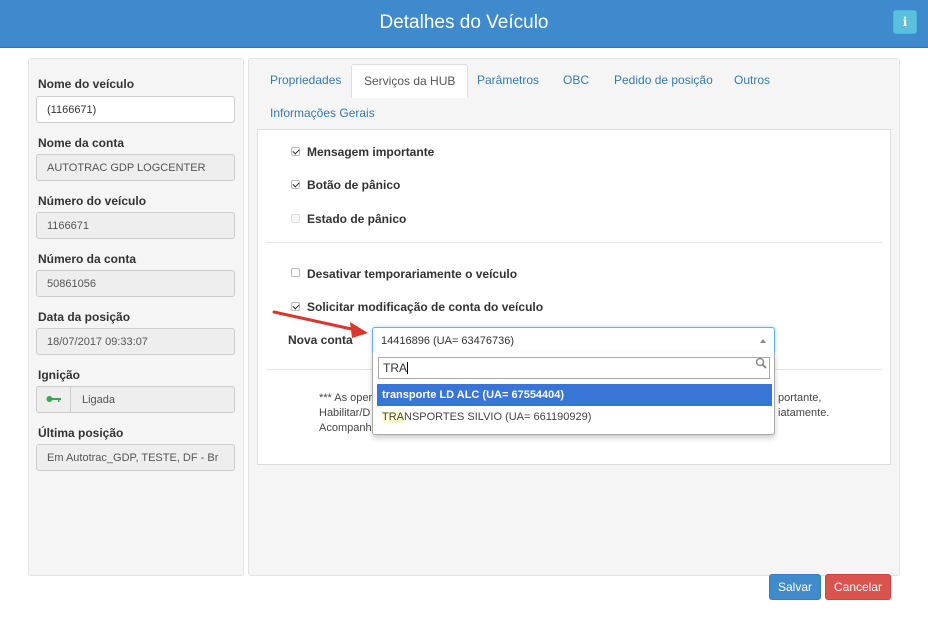  Describe the element at coordinates (410, 81) in the screenshot. I see `tab-servicos-hub: Serviços da HUB` at that location.